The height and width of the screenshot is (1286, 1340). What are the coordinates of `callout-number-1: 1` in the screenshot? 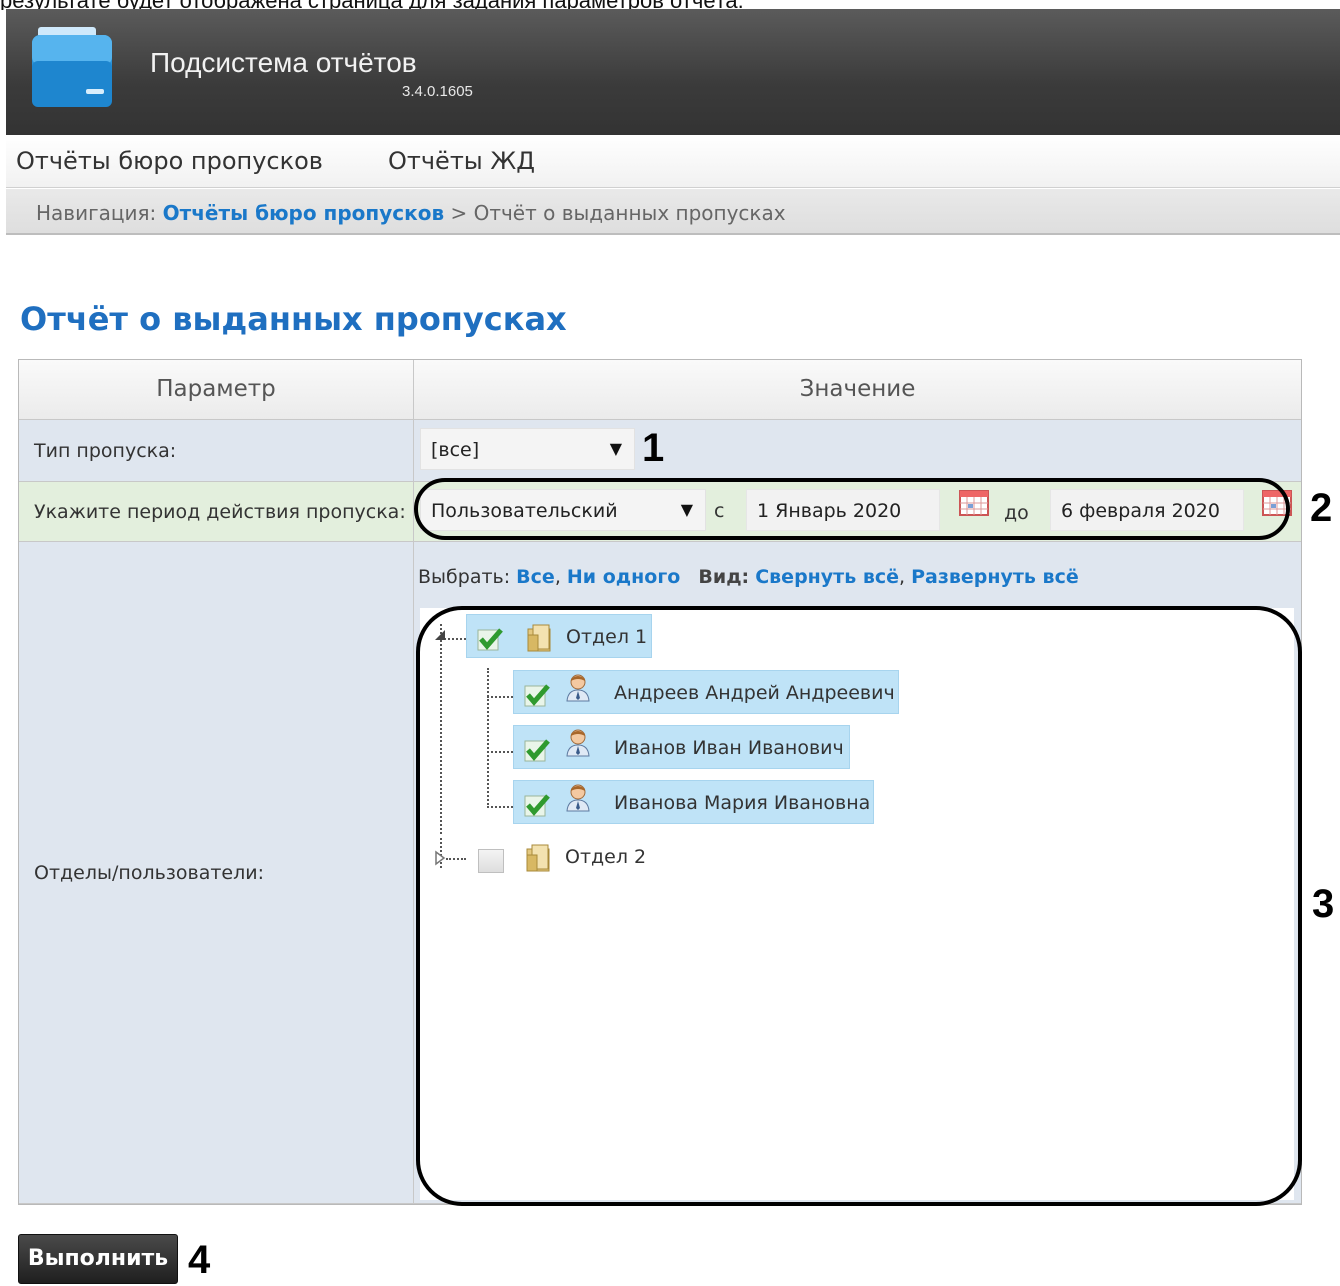 It's located at (653, 448).